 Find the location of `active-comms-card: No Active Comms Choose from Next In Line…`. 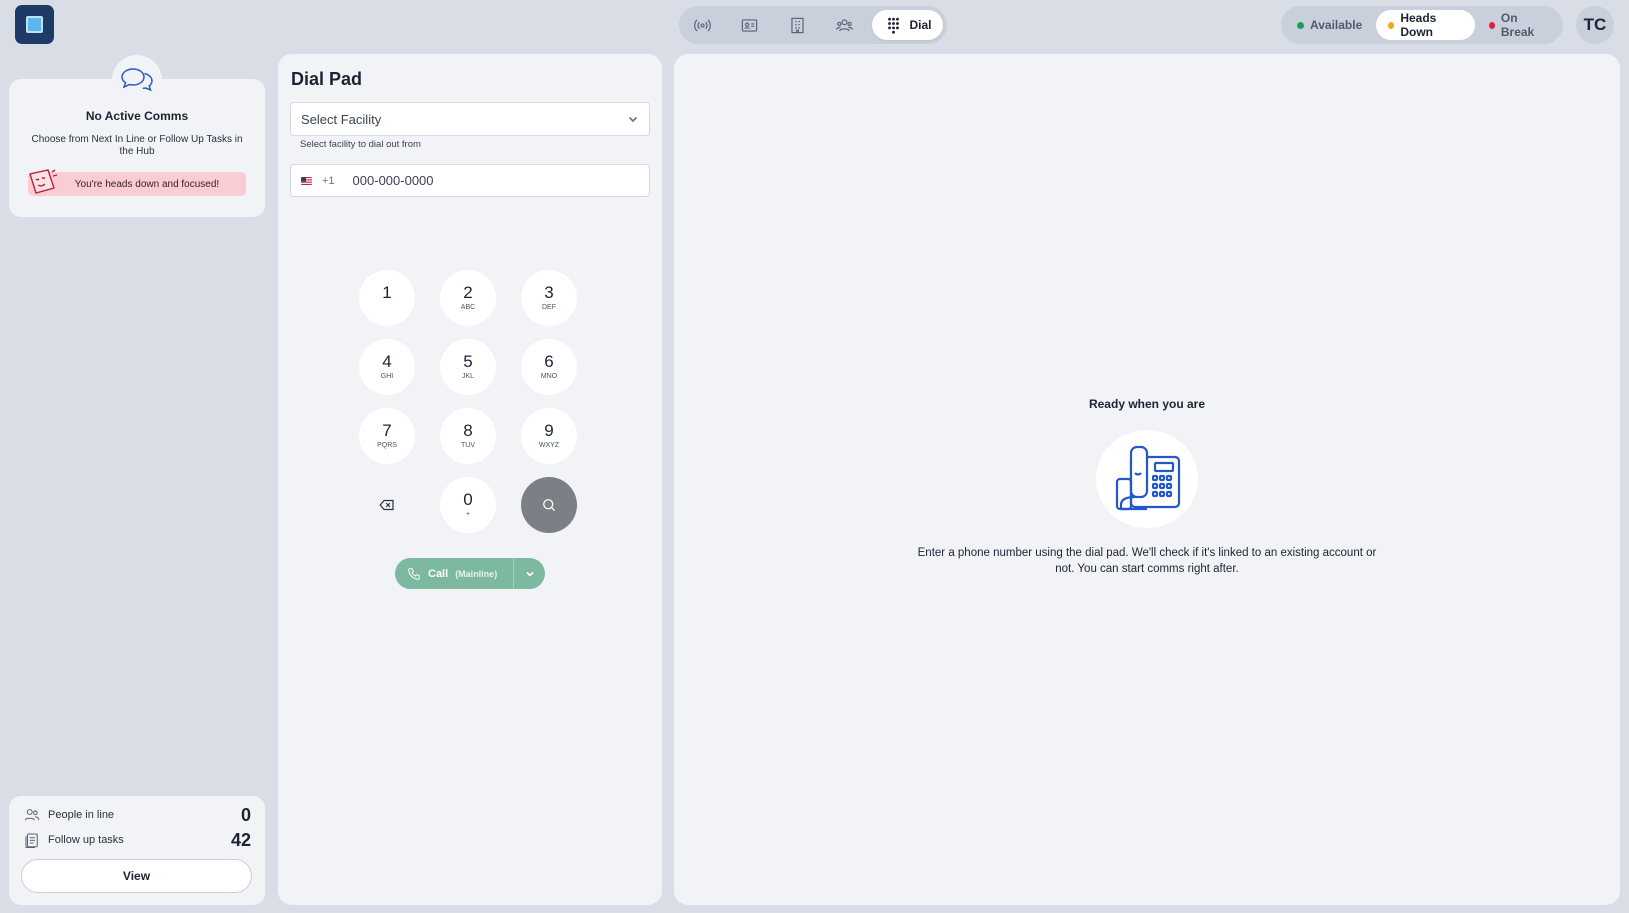

active-comms-card: No Active Comms Choose from Next In Line… is located at coordinates (137, 136).